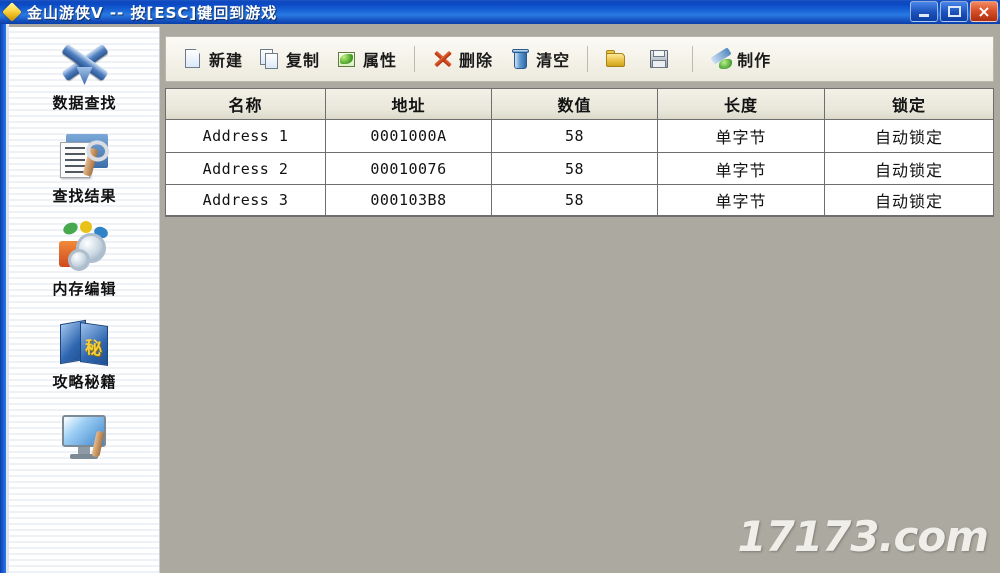 This screenshot has height=573, width=1000. What do you see at coordinates (246, 168) in the screenshot?
I see `cell-name: Address 2` at bounding box center [246, 168].